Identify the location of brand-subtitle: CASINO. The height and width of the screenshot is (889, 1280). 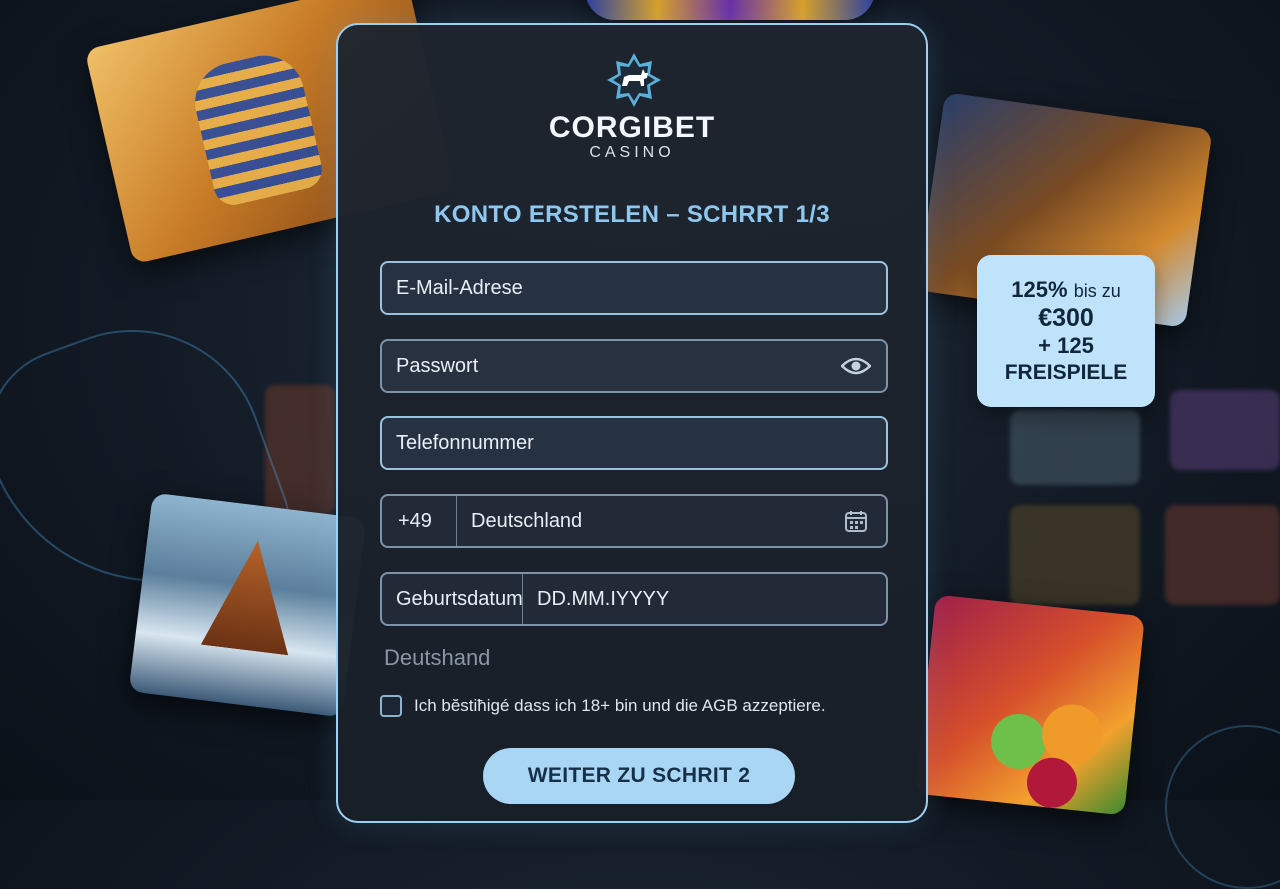
(632, 152).